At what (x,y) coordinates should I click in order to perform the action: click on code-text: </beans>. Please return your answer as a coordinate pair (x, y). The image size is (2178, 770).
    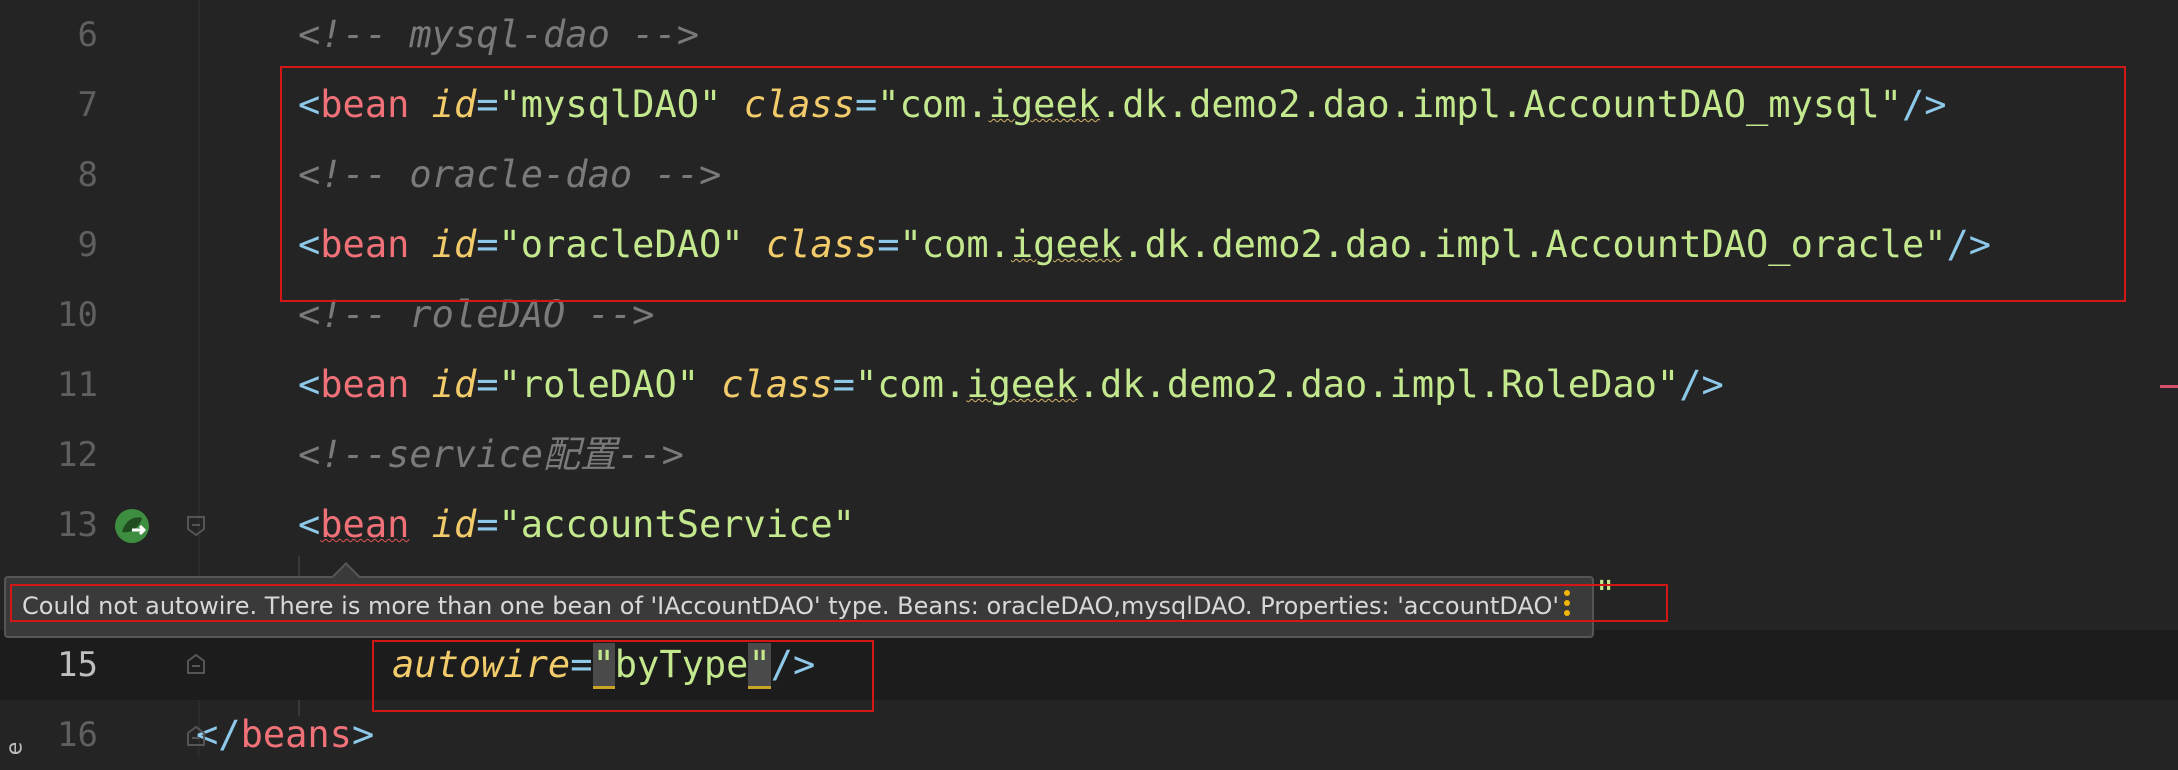
    Looking at the image, I should click on (285, 734).